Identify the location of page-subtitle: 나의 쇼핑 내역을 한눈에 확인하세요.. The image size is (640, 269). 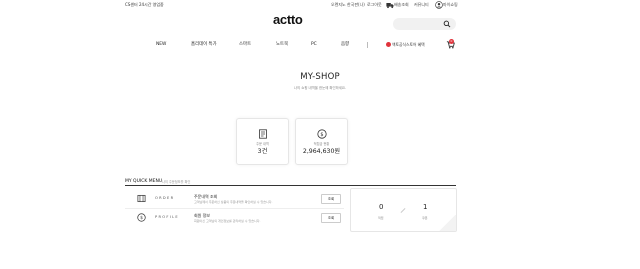
(320, 88).